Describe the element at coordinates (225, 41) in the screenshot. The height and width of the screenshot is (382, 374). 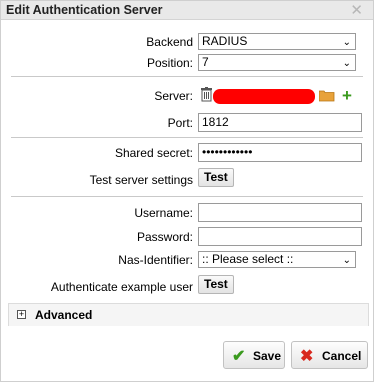
I see `backend-value: RADIUS` at that location.